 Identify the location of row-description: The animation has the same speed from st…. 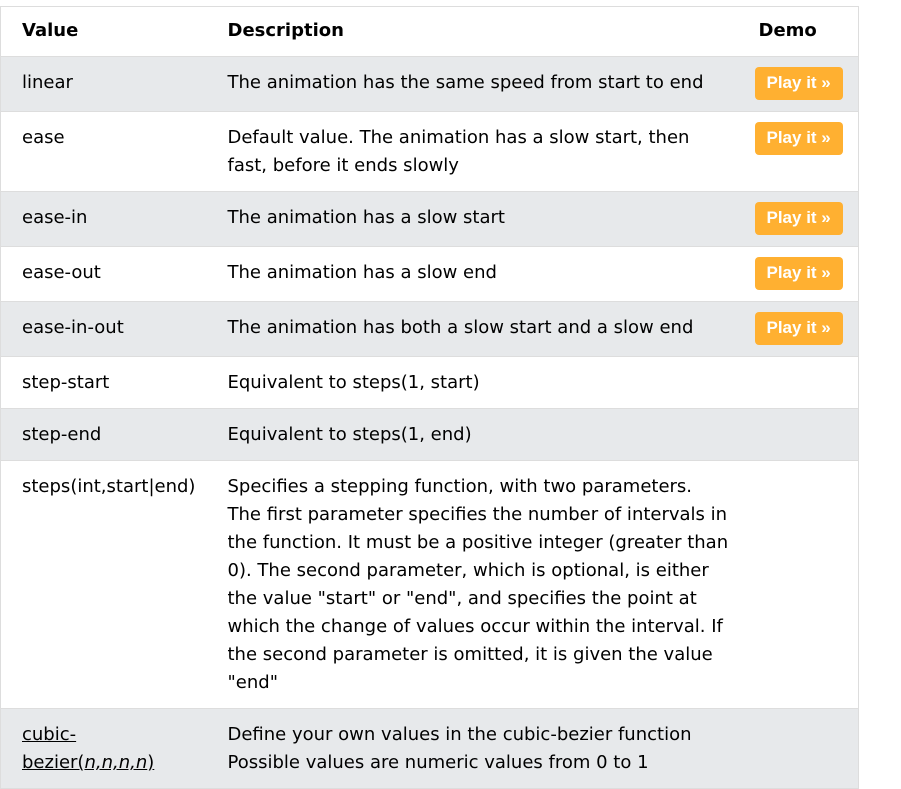
(469, 84).